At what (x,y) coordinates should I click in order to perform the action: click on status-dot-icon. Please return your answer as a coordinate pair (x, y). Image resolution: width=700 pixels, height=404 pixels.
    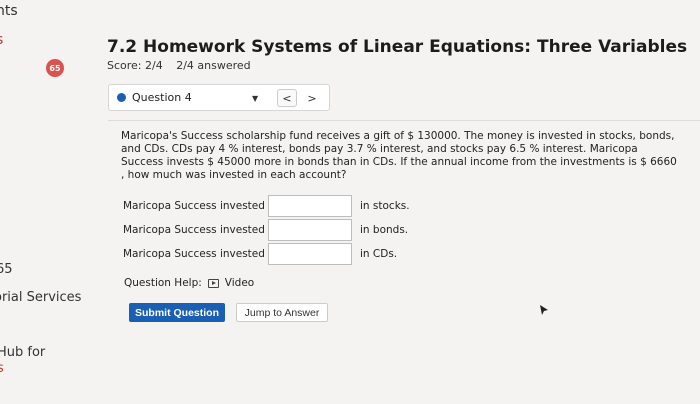
    Looking at the image, I should click on (121, 97).